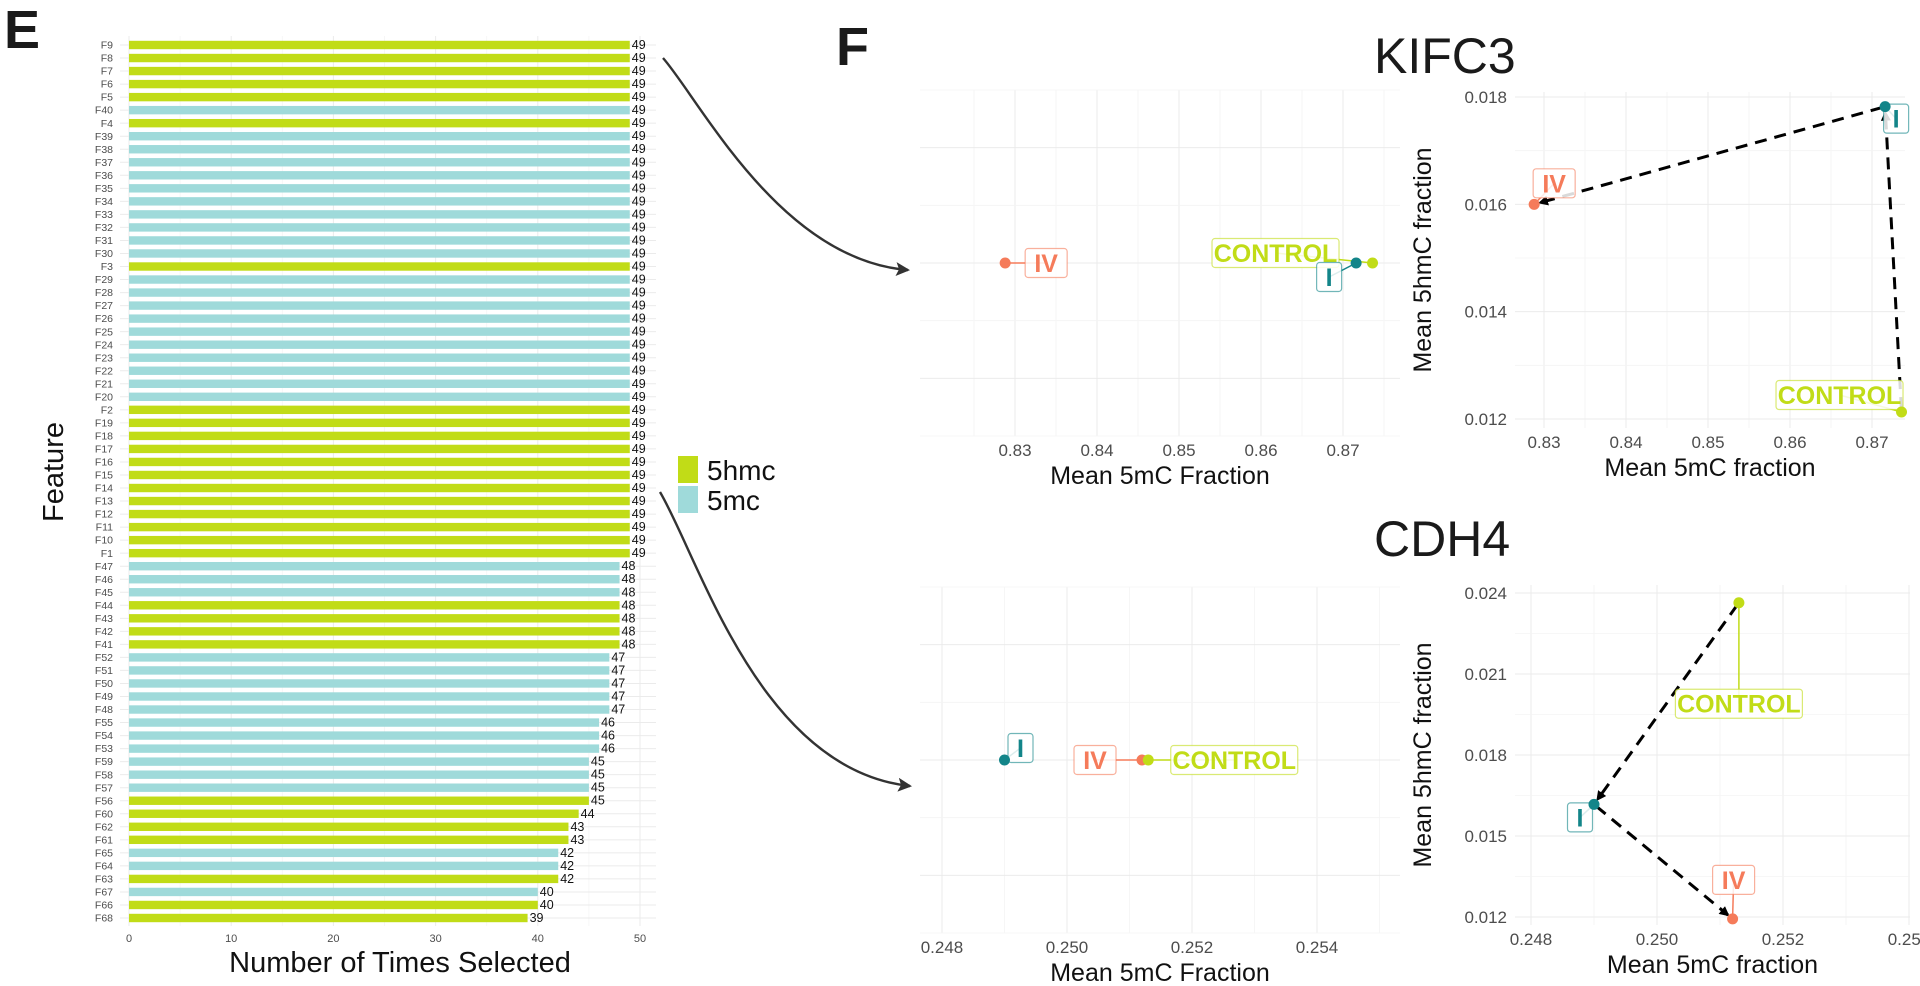 Image resolution: width=1920 pixels, height=986 pixels. I want to click on bar-f1, so click(379, 553).